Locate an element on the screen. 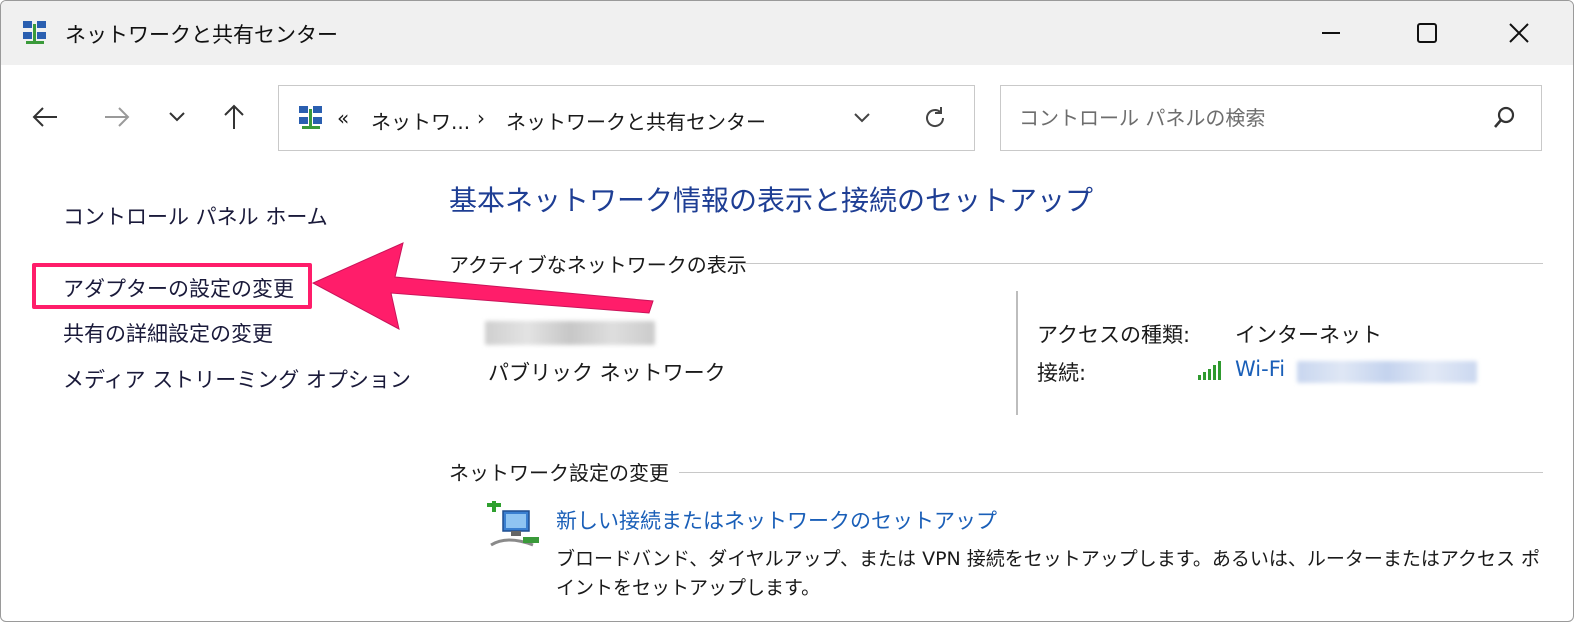  access-type-value: インターネット is located at coordinates (1308, 335).